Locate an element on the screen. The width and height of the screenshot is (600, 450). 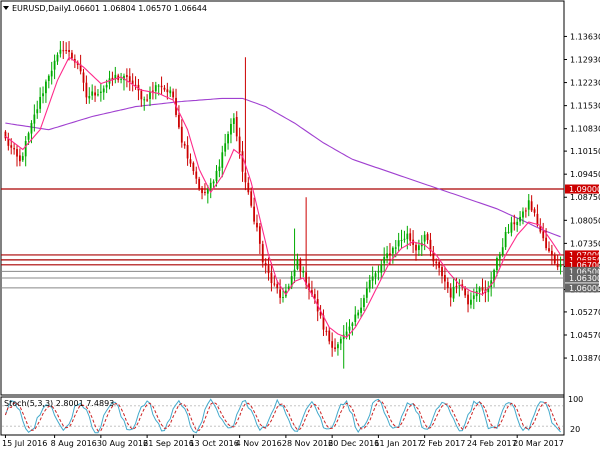
time-tick-label: 15 Jul 2016 is located at coordinates (24, 443).